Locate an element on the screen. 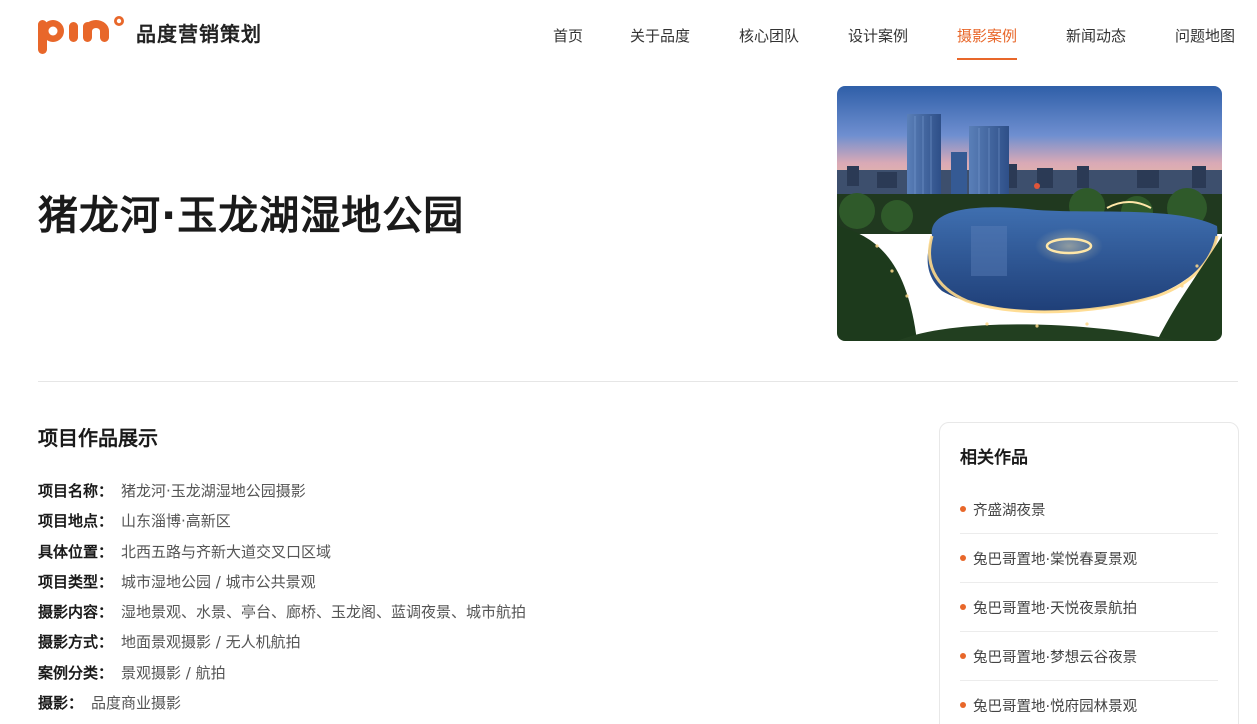 This screenshot has height=724, width=1257. info-row-content: 摄影内容： 湿地景观、水景、亭台、廊桥、玉龙阁、蓝调夜景、城市航拍 is located at coordinates (282, 612).